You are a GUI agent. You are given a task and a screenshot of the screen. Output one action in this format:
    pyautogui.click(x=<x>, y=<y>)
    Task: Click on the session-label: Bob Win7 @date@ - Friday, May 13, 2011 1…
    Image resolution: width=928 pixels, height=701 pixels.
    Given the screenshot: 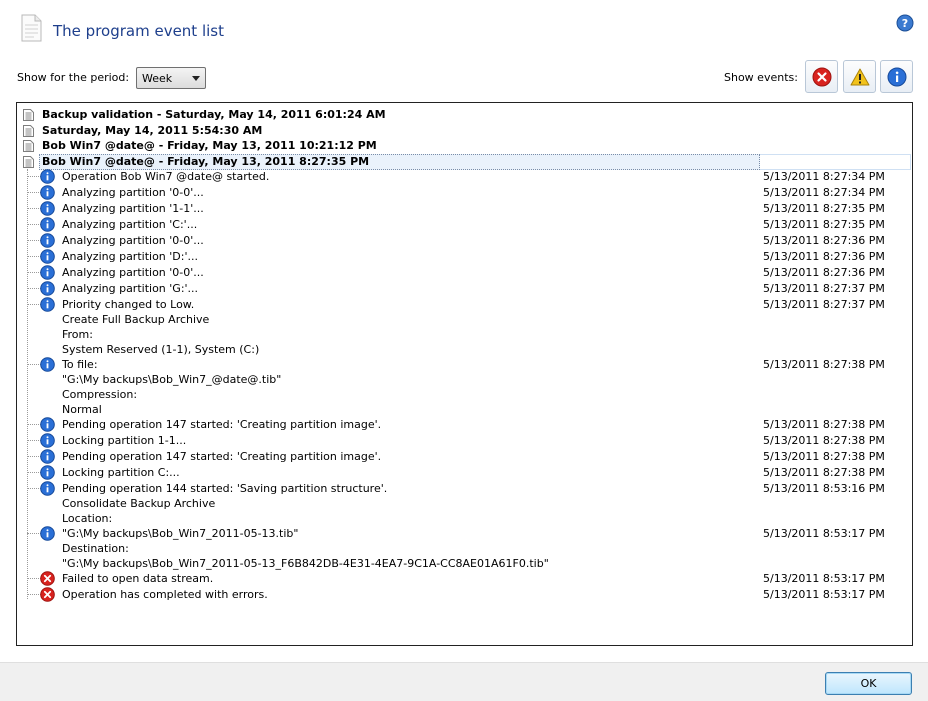 What is the action you would take?
    pyautogui.click(x=209, y=145)
    